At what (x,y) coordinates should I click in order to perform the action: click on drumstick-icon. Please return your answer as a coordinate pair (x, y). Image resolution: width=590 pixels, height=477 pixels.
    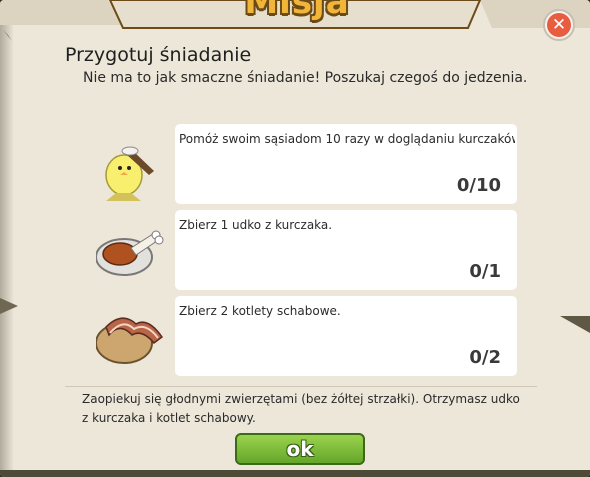
    Looking at the image, I should click on (130, 253).